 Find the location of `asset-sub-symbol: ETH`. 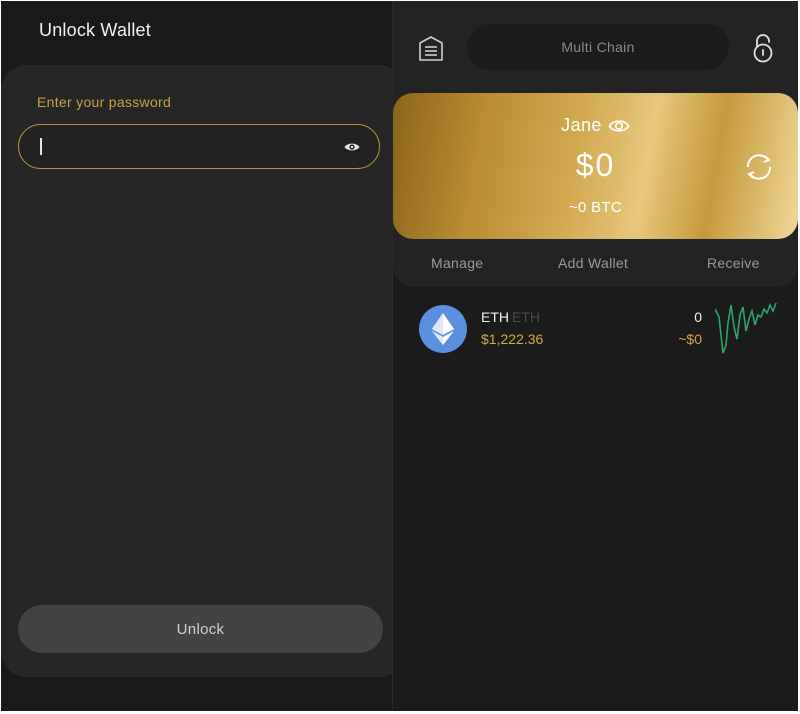

asset-sub-symbol: ETH is located at coordinates (526, 317).